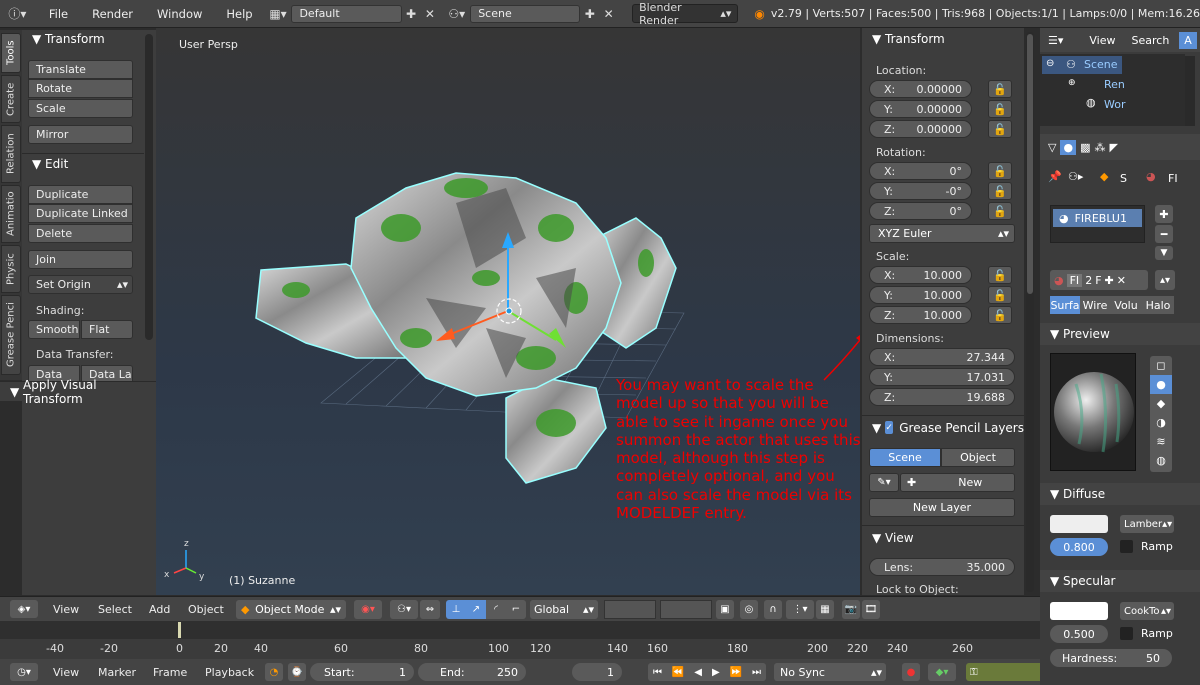 This screenshot has height=685, width=1200. What do you see at coordinates (716, 672) in the screenshot?
I see `play-icon: ▶` at bounding box center [716, 672].